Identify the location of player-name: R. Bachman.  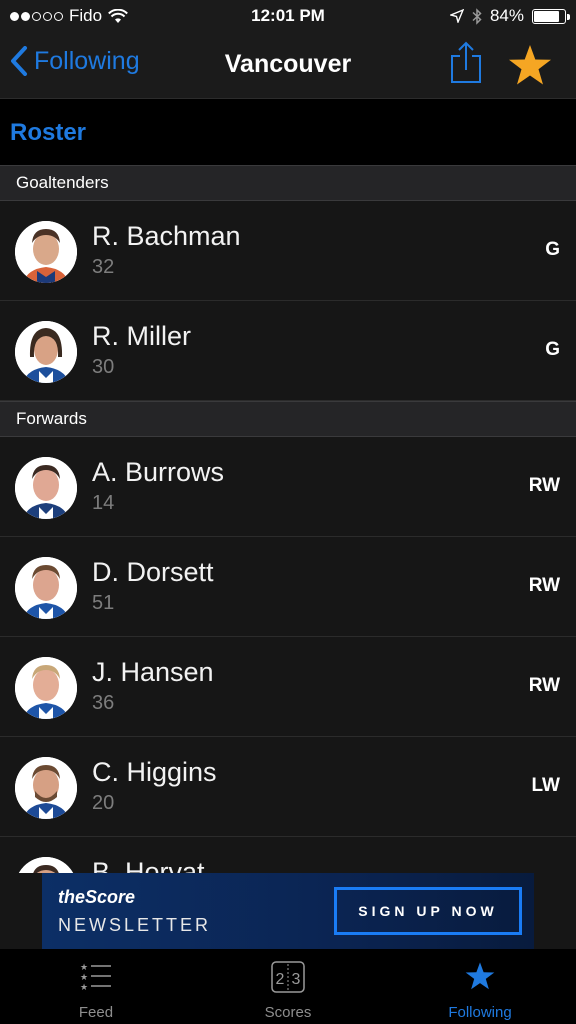
(166, 236).